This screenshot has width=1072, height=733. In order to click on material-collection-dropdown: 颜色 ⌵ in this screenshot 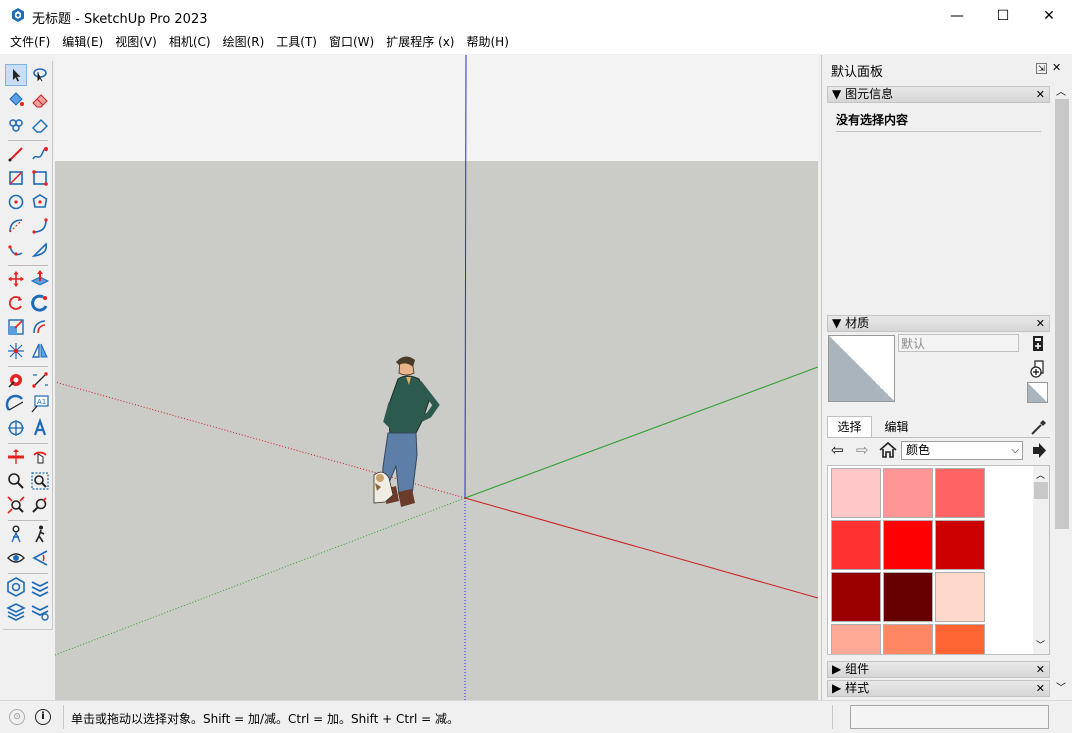, I will do `click(962, 450)`.